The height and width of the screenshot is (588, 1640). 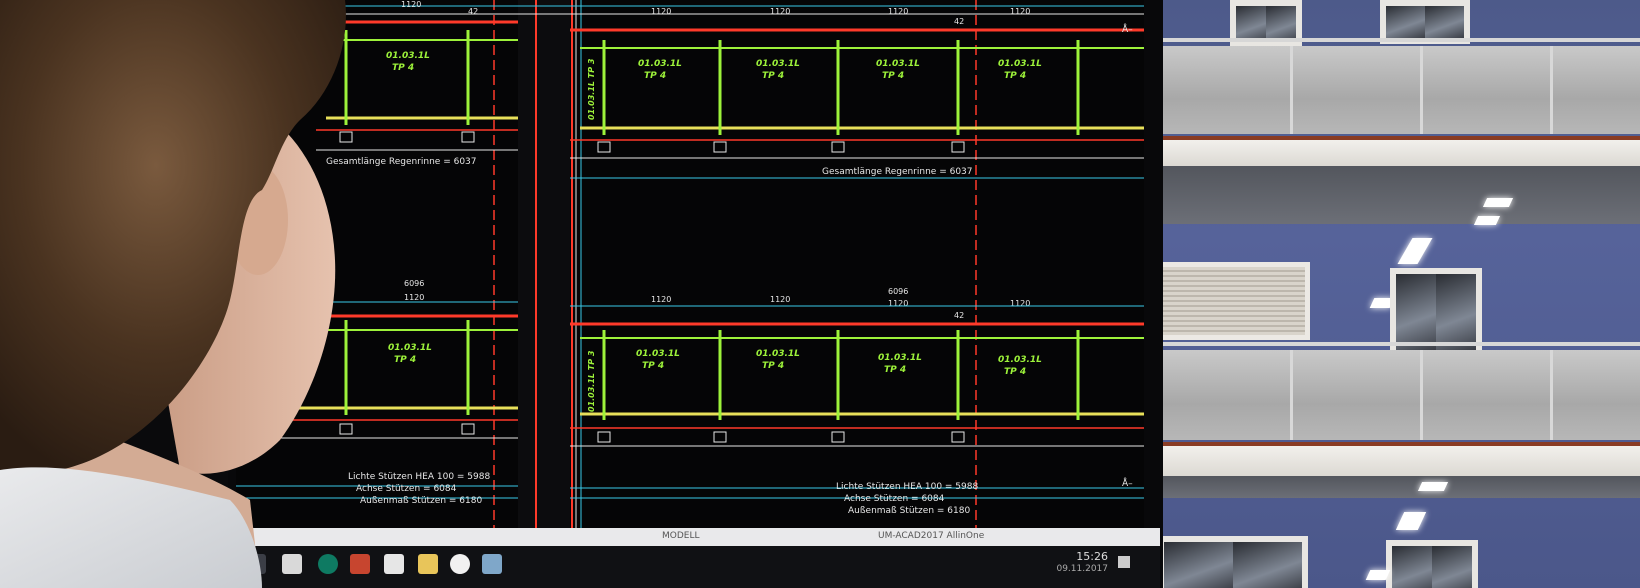 What do you see at coordinates (1234, 301) in the screenshot?
I see `window-shutter` at bounding box center [1234, 301].